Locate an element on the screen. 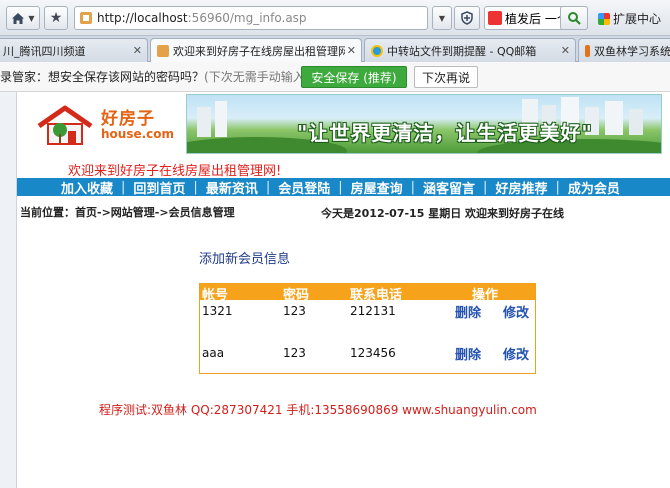  nav-house-search: 房屋查询 is located at coordinates (377, 187).